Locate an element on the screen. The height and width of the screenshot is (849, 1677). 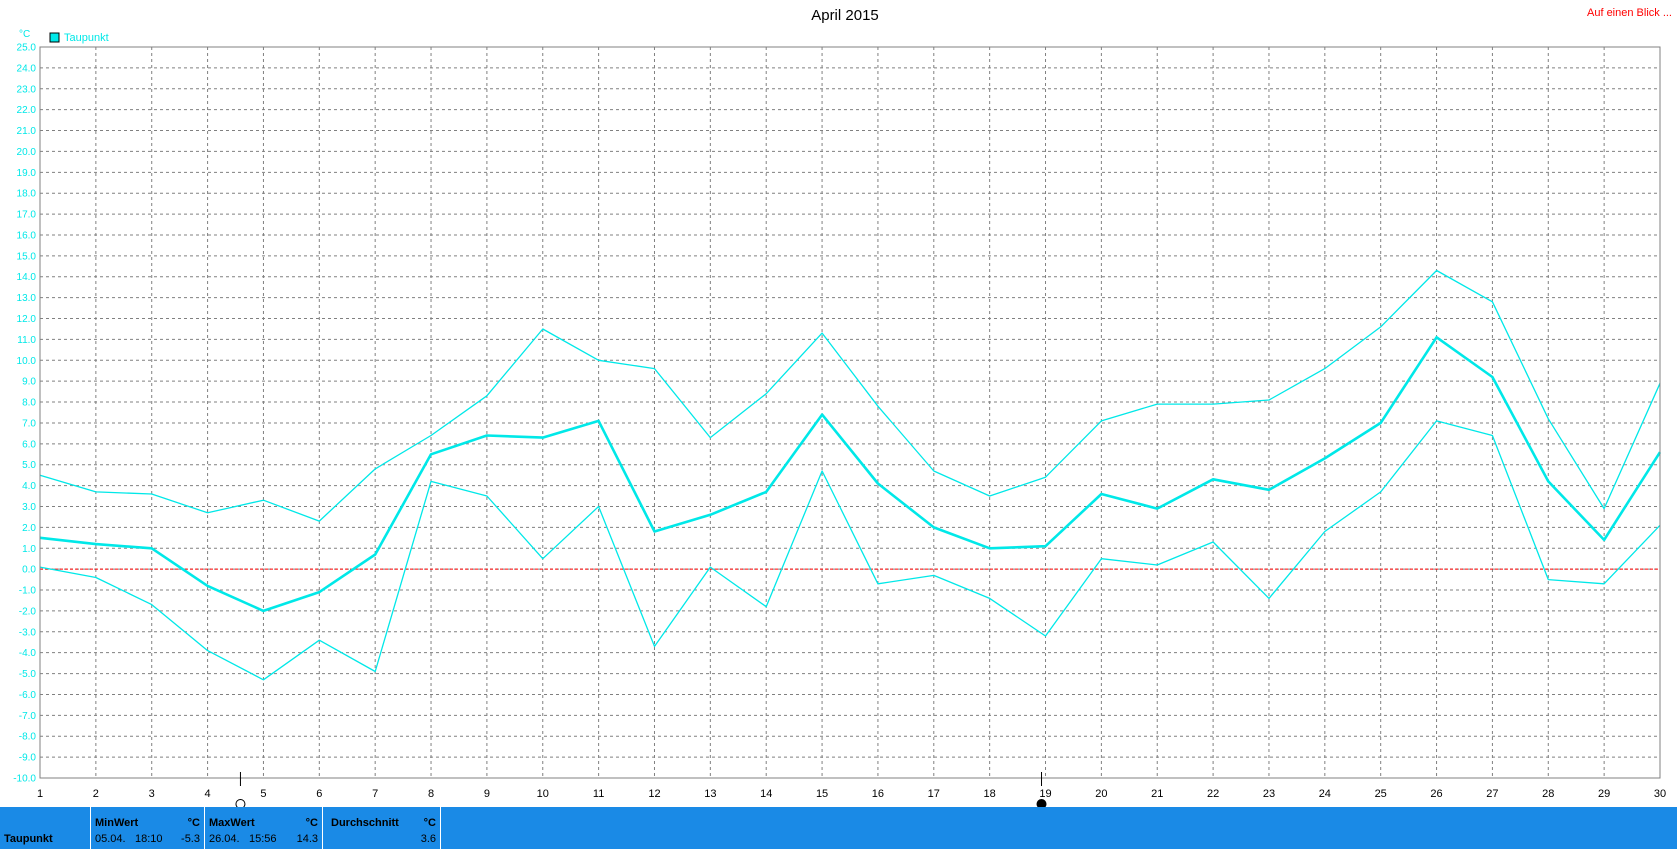
stat-avg-header: Durchschnitt is located at coordinates (365, 823).